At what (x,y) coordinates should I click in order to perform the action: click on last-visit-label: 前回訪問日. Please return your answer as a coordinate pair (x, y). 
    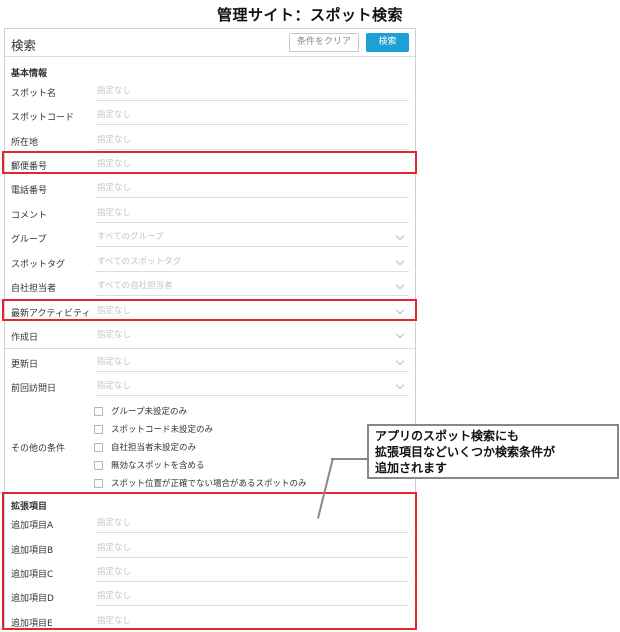
    Looking at the image, I should click on (34, 389).